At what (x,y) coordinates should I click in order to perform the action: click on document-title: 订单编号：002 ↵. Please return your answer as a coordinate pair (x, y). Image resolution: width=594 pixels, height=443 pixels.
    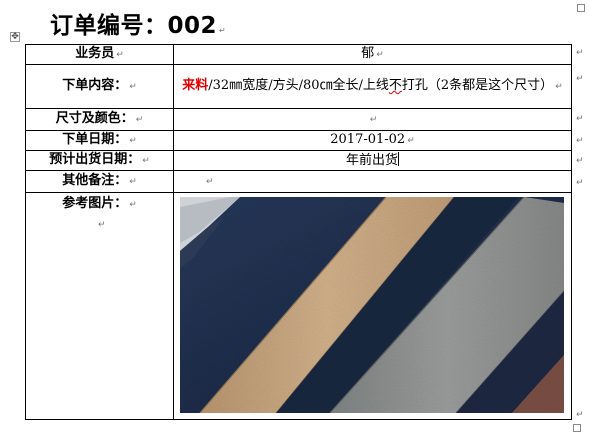
    Looking at the image, I should click on (138, 26).